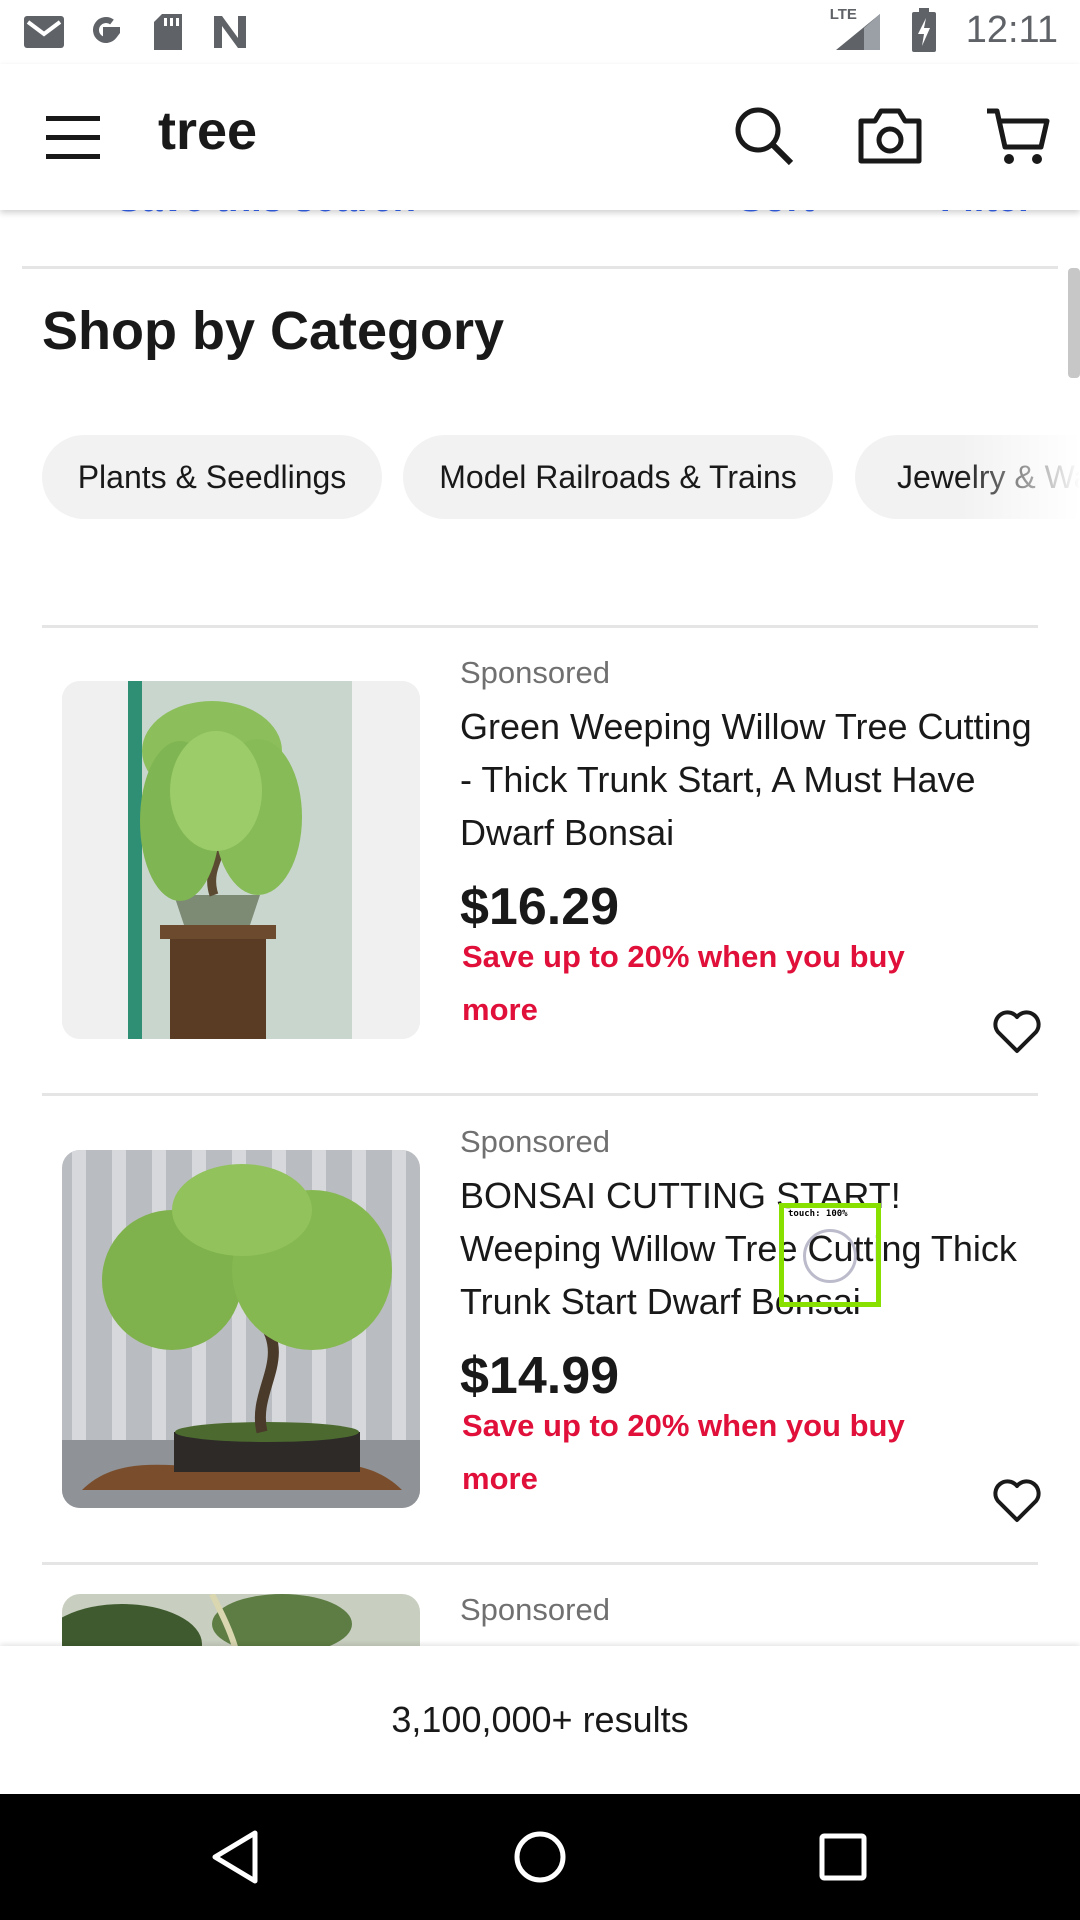 This screenshot has width=1080, height=1920. I want to click on camera-search-button, so click(890, 136).